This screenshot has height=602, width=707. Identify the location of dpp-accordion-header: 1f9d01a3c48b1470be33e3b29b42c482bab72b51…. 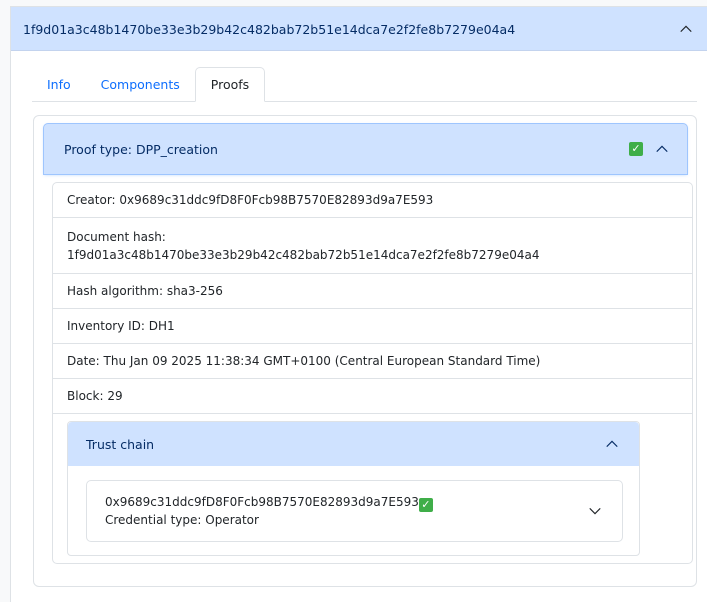
(359, 29).